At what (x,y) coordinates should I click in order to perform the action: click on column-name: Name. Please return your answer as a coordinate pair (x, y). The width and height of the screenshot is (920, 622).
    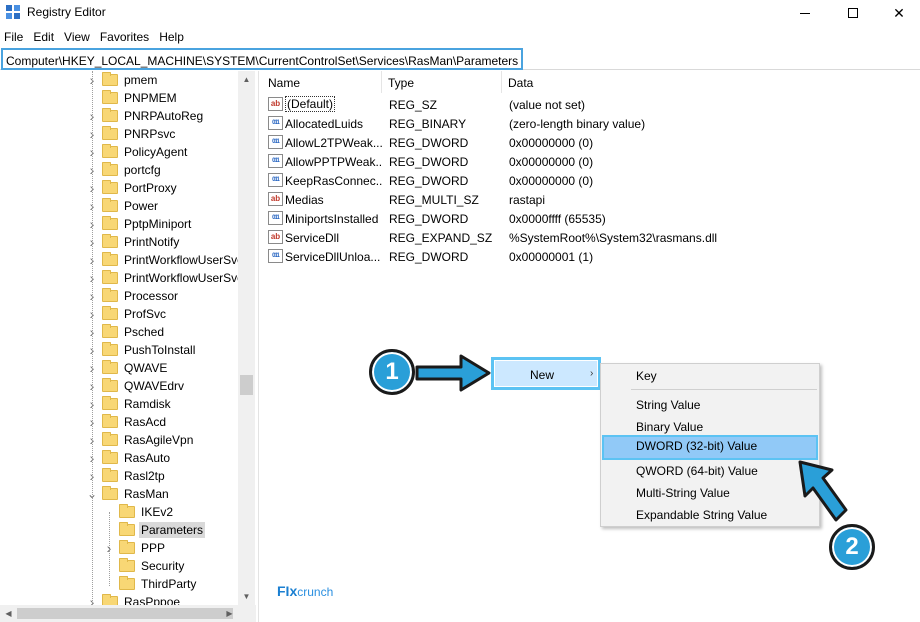
    Looking at the image, I should click on (322, 82).